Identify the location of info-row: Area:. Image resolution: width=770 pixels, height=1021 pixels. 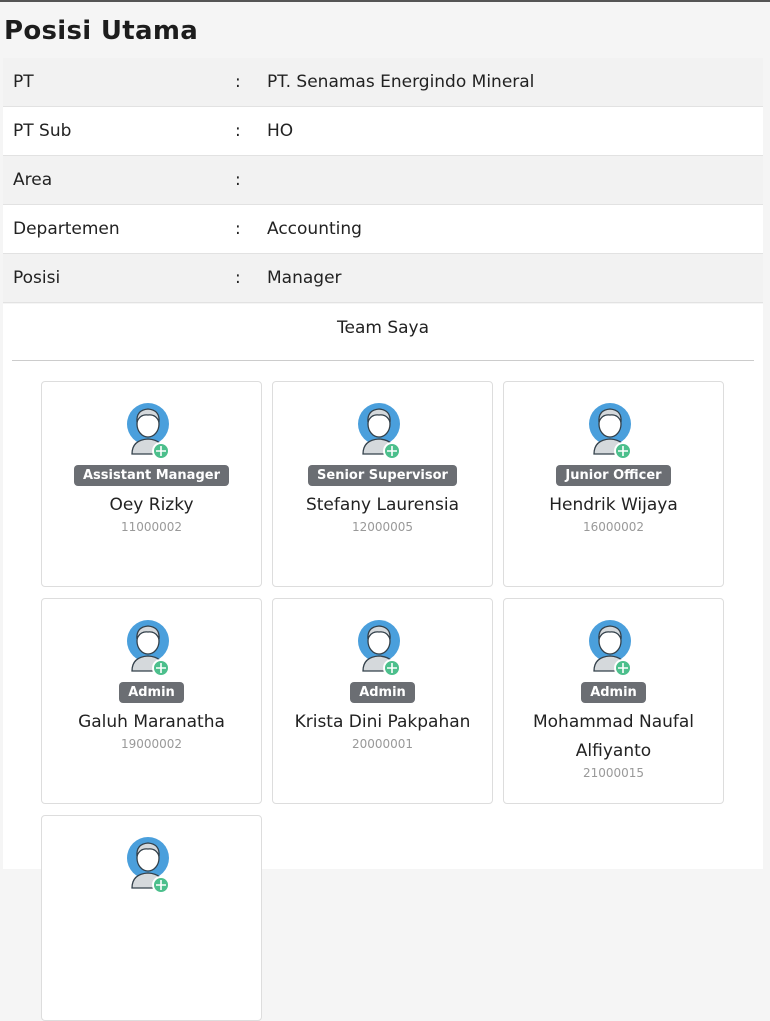
(383, 180).